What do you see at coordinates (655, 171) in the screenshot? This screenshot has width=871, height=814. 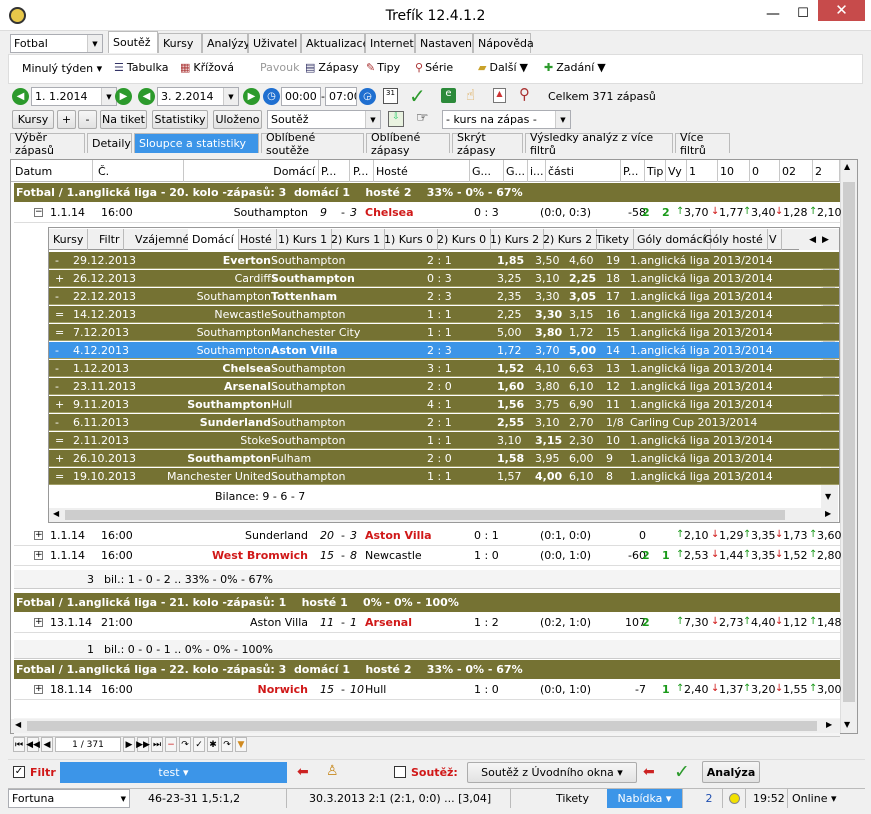 I see `column-header-11: Tip` at bounding box center [655, 171].